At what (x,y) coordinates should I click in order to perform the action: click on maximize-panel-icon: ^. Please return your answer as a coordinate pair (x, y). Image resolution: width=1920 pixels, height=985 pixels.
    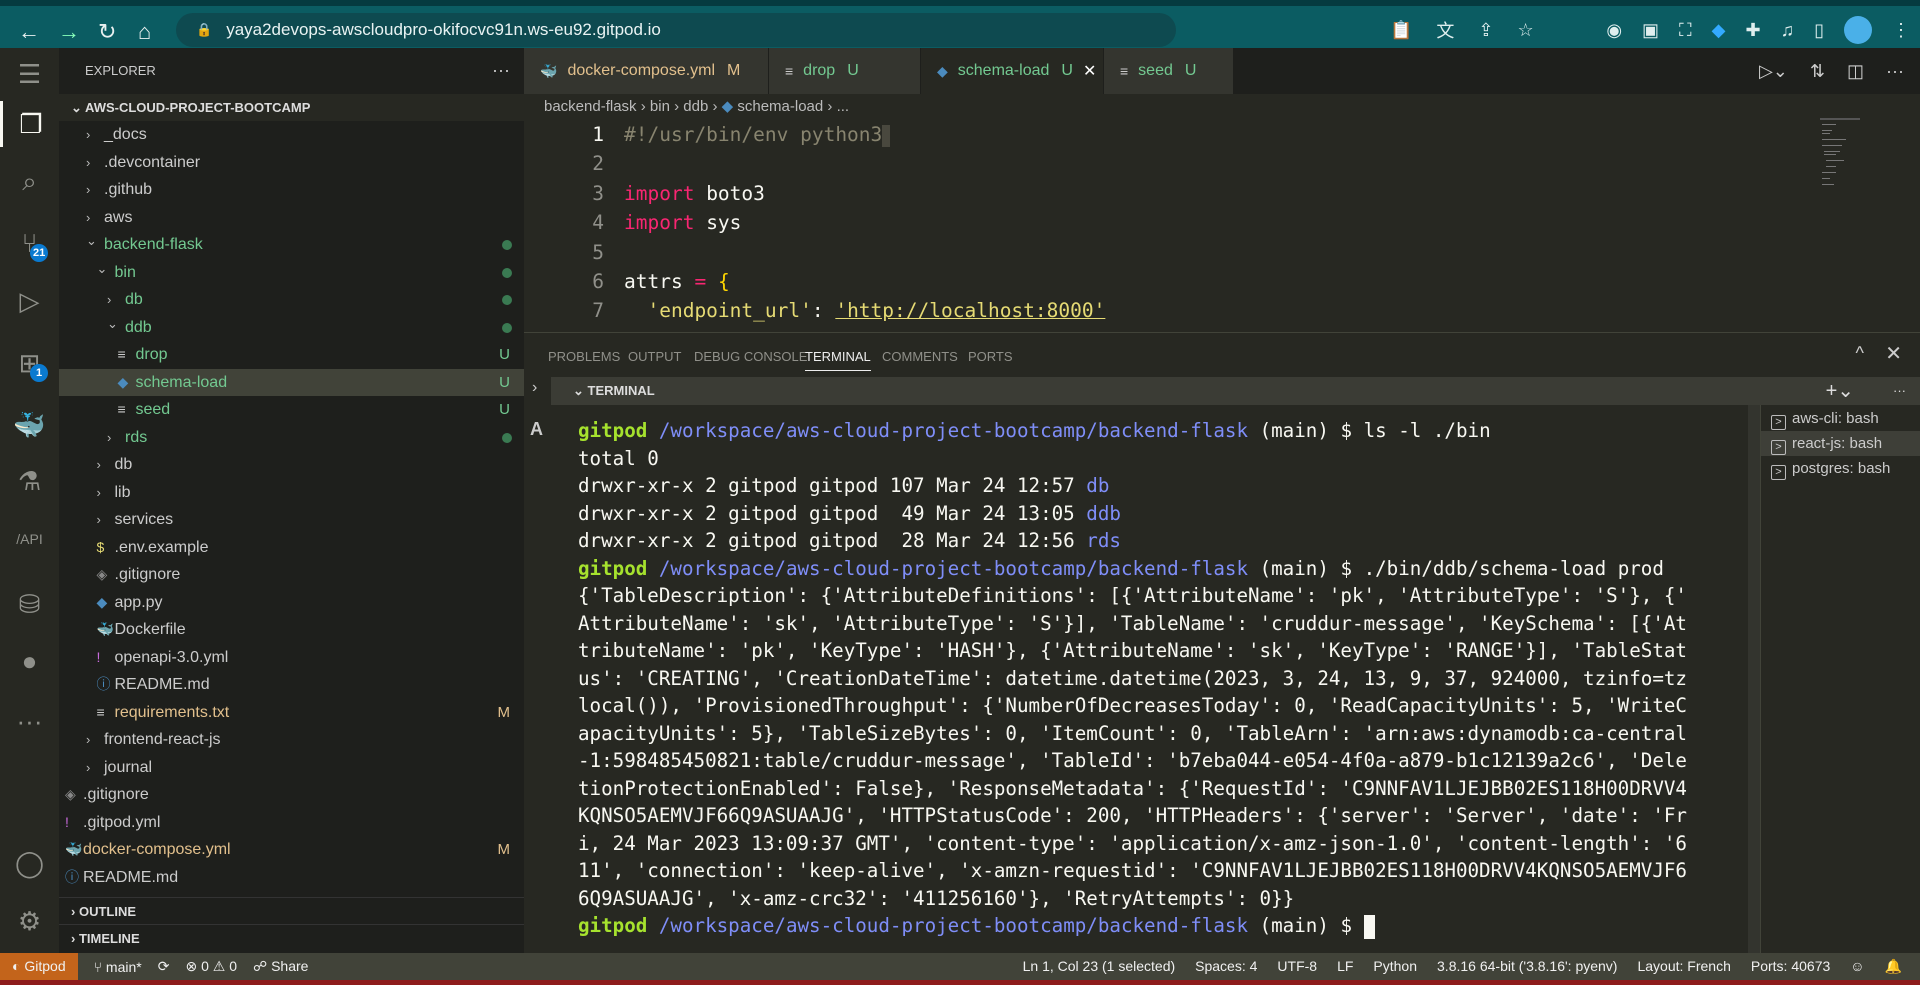
    Looking at the image, I should click on (1860, 353).